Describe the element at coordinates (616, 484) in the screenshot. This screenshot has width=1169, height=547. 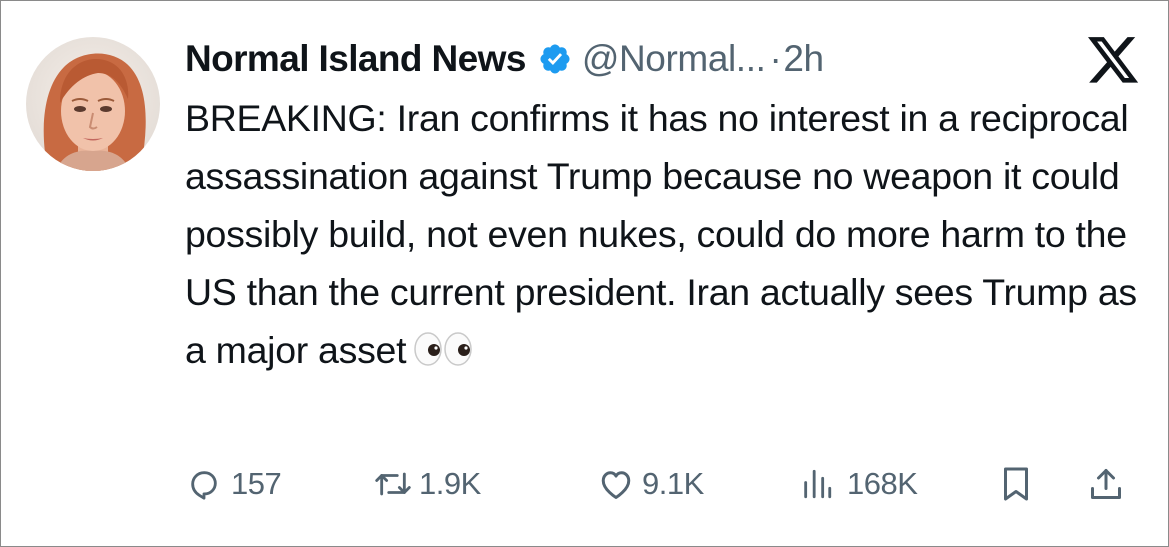
I see `like-icon` at that location.